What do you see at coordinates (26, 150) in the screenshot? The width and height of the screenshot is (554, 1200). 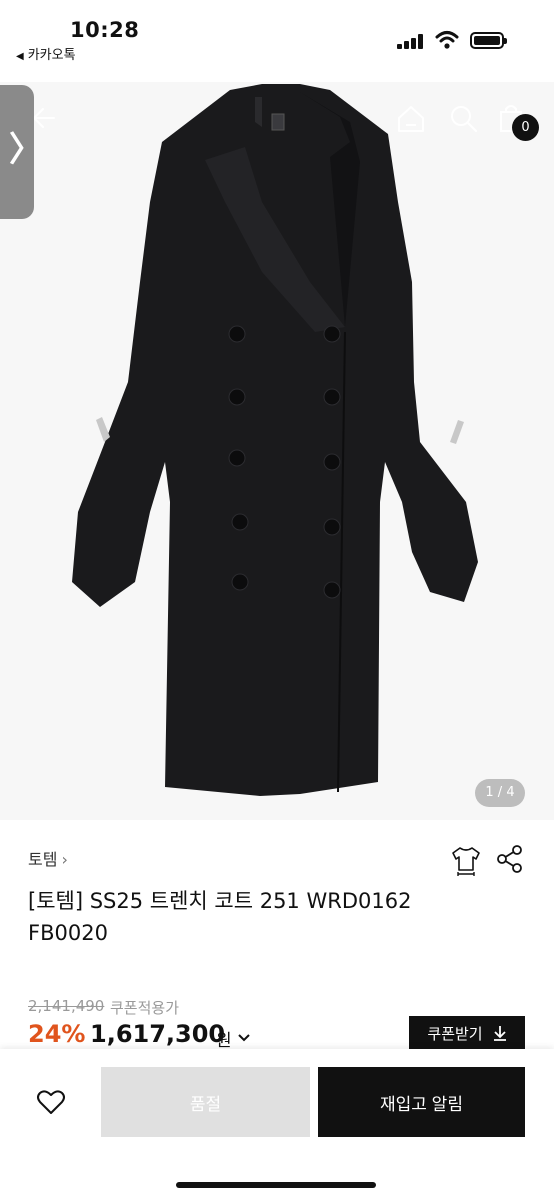 I see `chevron-right-icon: 〉` at bounding box center [26, 150].